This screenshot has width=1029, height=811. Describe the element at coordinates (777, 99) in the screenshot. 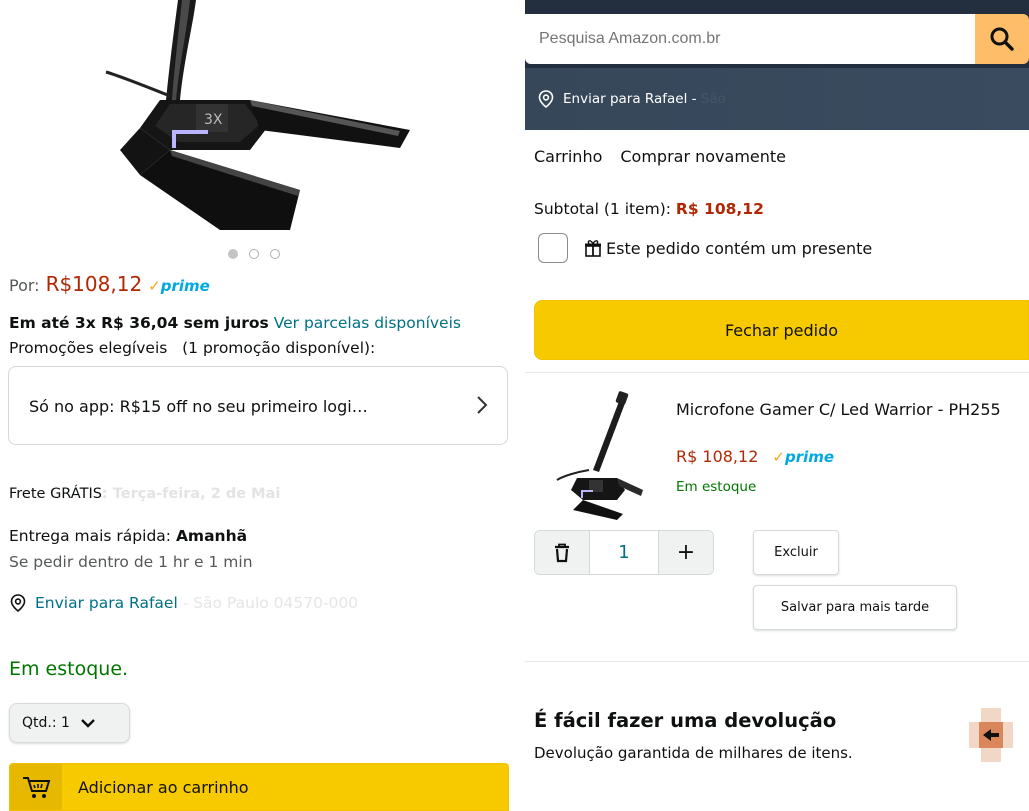

I see `deliver-to-bar: Enviar para Rafael - São` at that location.